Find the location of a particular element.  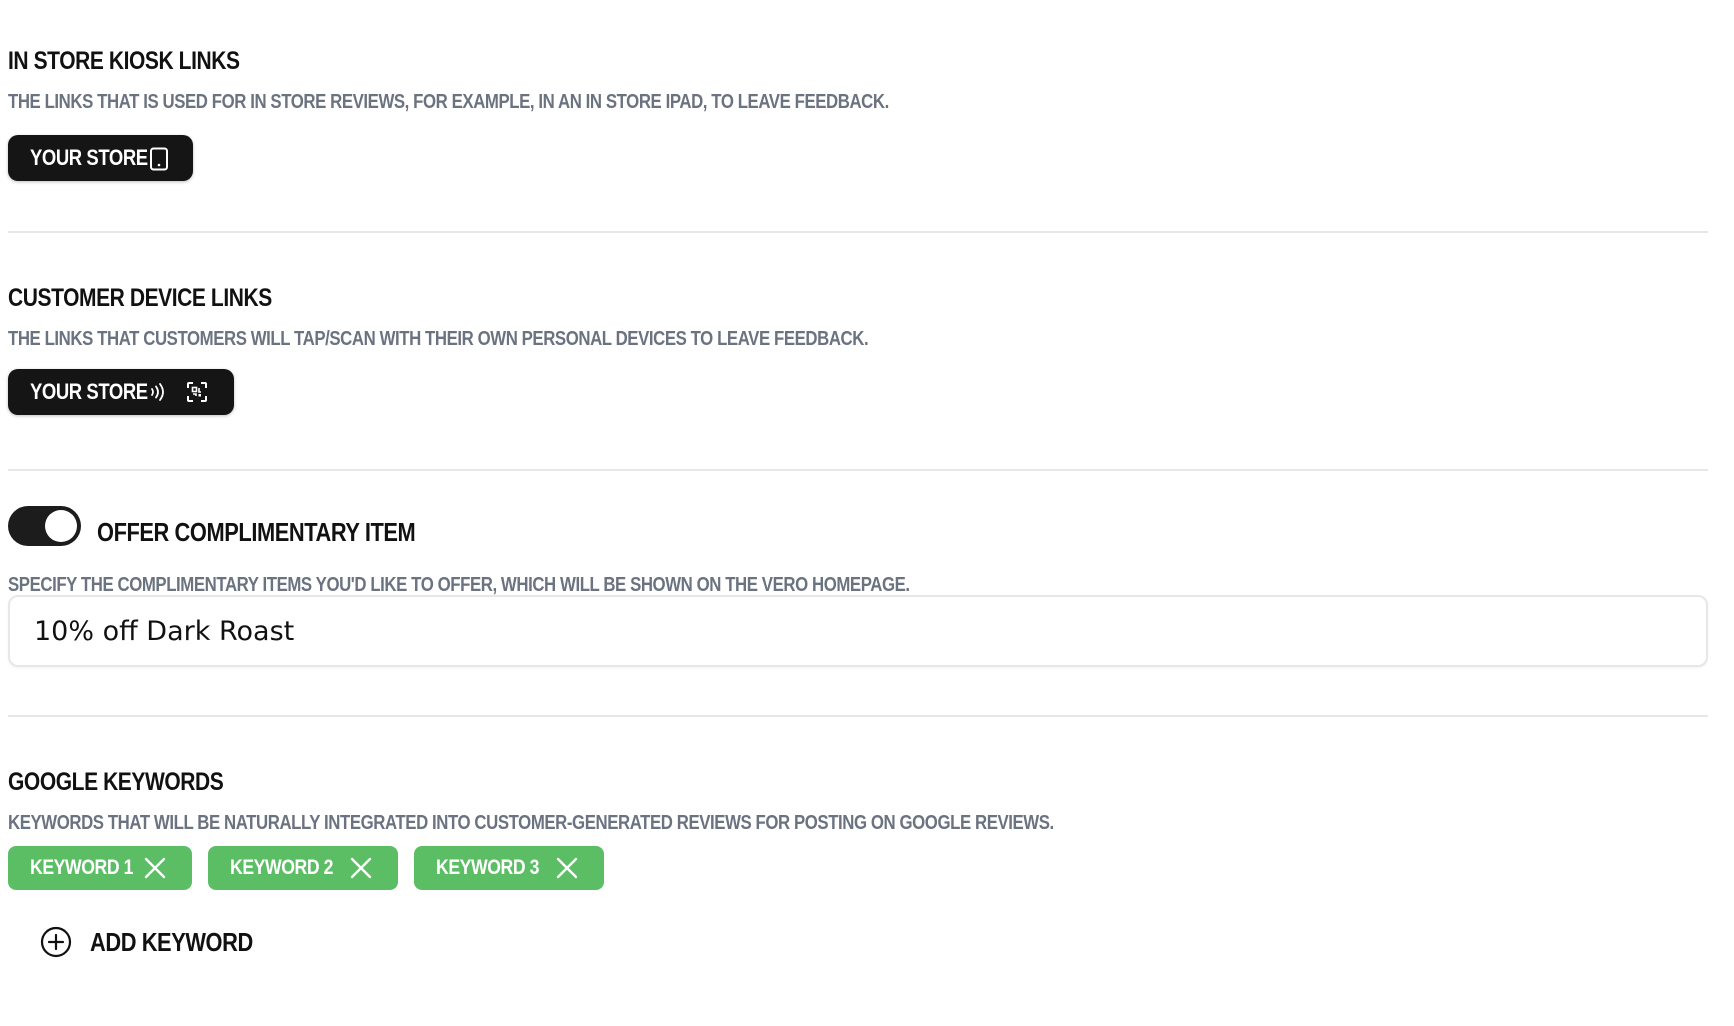

keyword-chip-label: KEYWORD 2 is located at coordinates (282, 867).